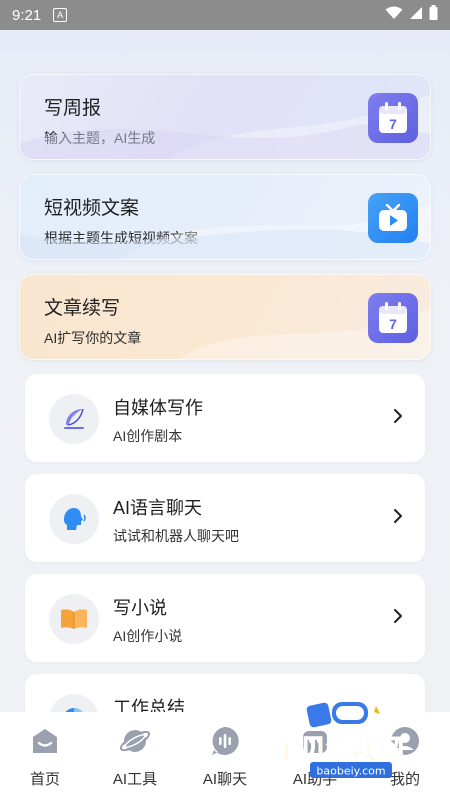  I want to click on tab-profile: 我的, so click(405, 756).